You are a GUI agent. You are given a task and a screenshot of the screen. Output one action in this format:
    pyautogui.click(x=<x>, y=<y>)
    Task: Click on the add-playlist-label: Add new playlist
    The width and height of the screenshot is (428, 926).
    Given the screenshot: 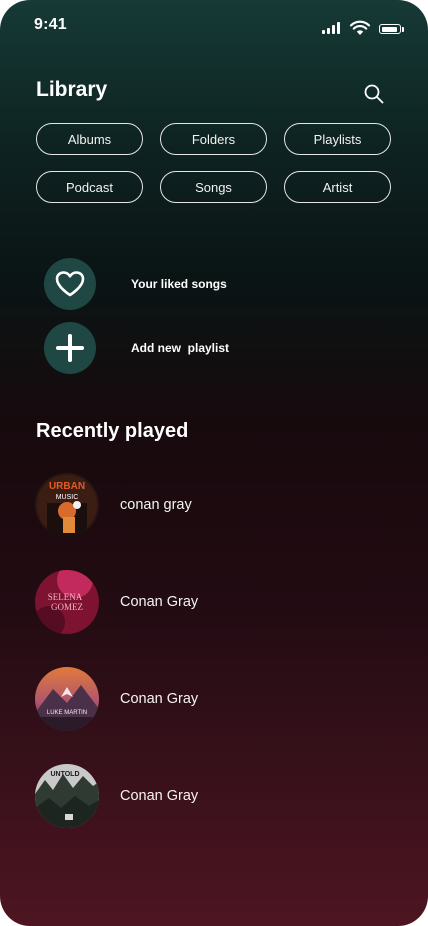 What is the action you would take?
    pyautogui.click(x=180, y=348)
    